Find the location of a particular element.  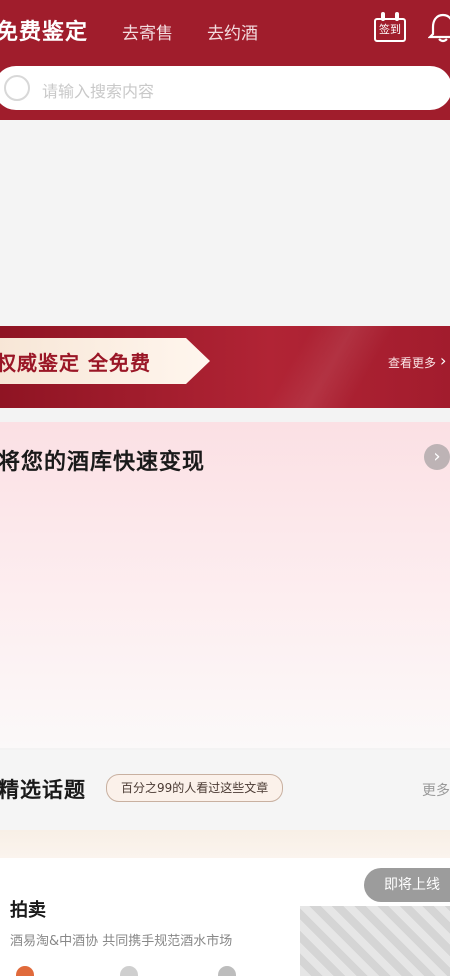

auction-subtitle: 酒易淘&中酒协 共同携手规范酒水市场 is located at coordinates (121, 941).